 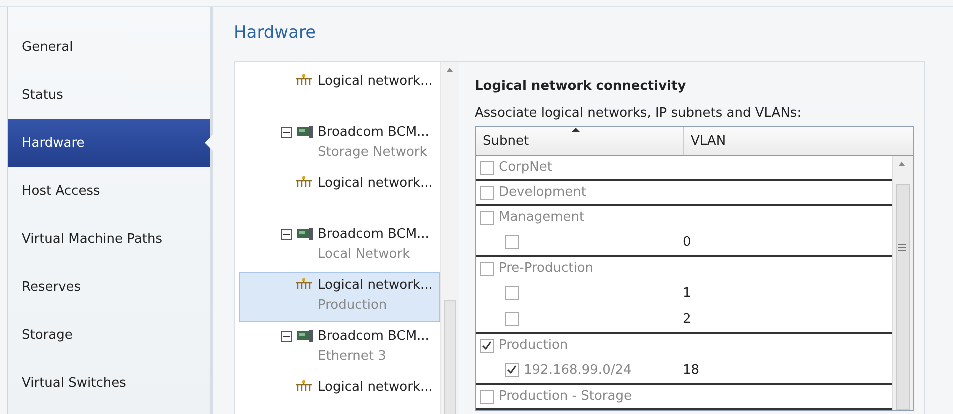 I want to click on network-name: Production - Storage, so click(x=565, y=396).